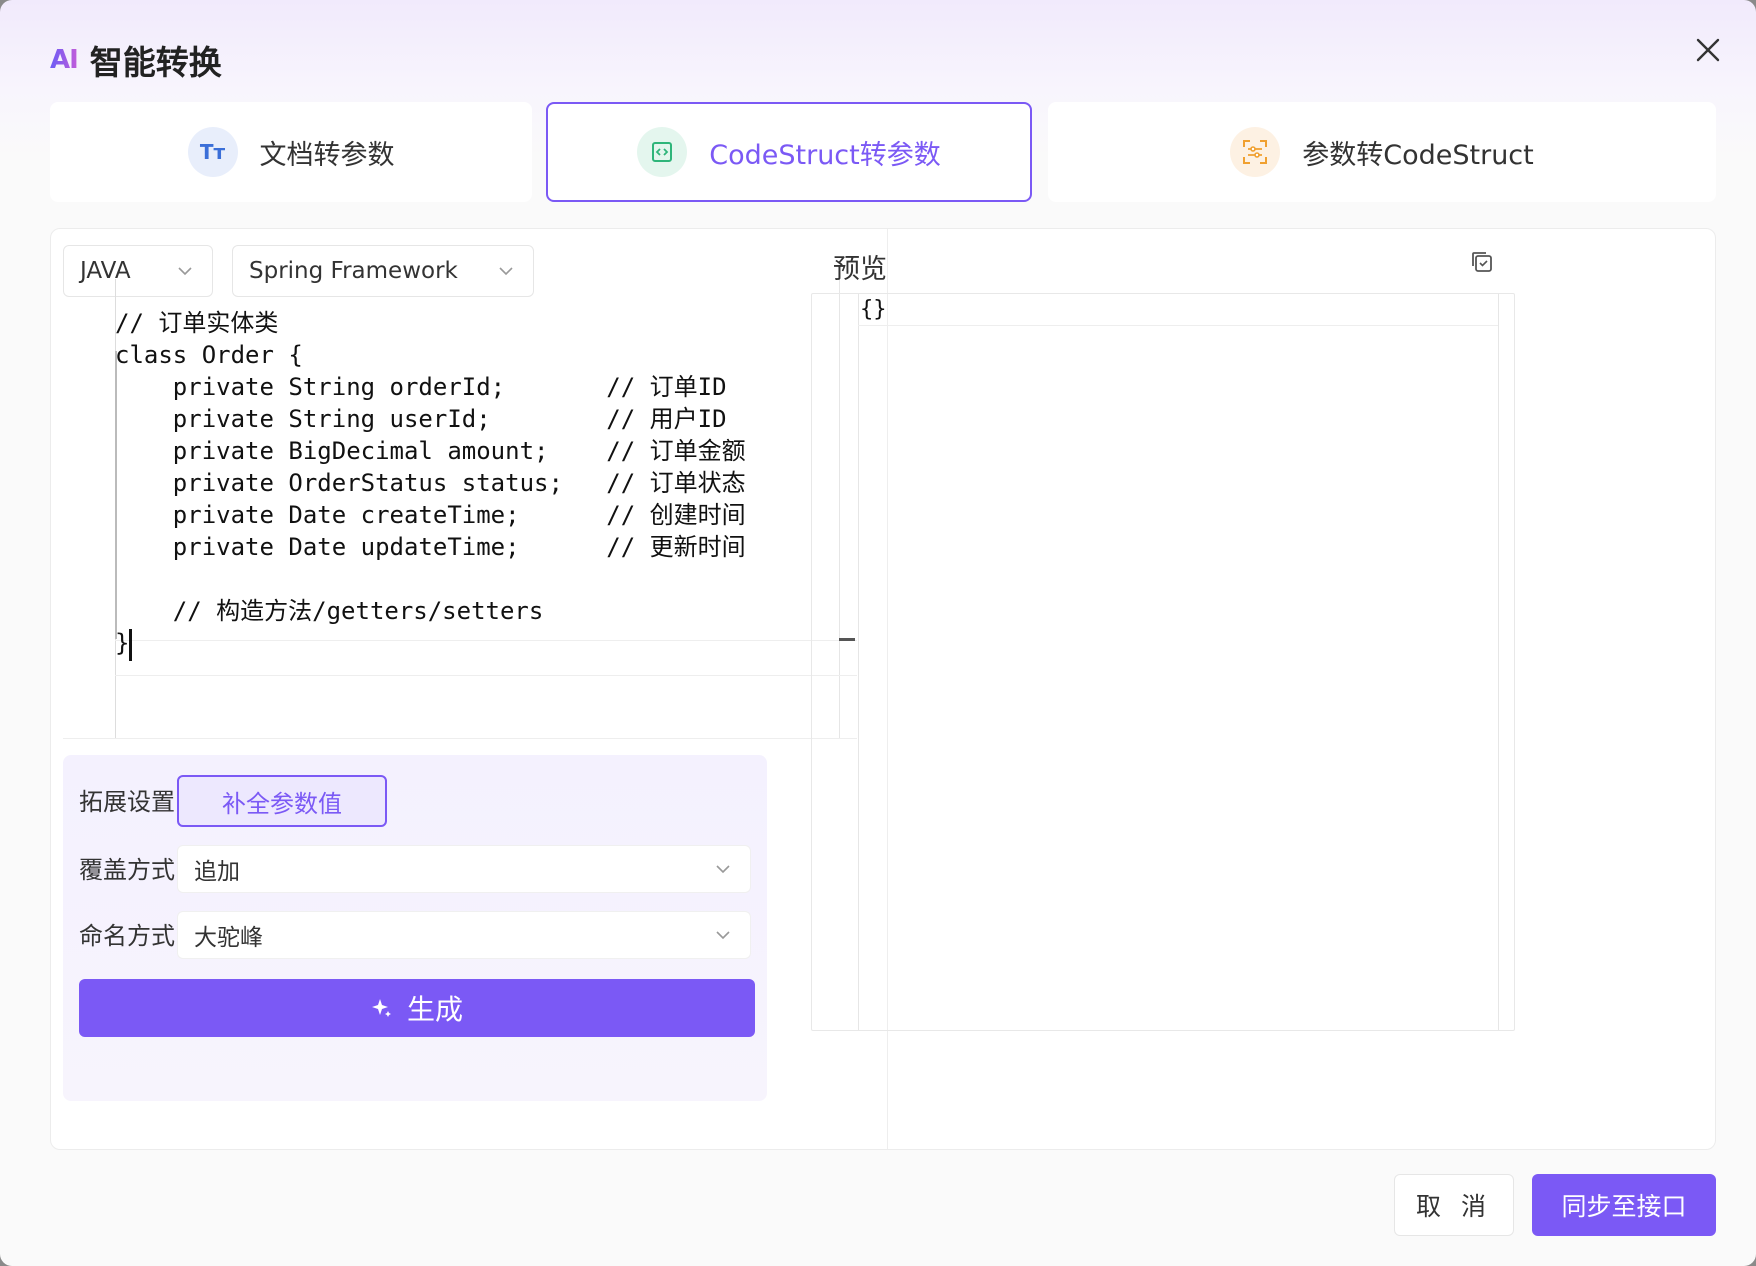 This screenshot has height=1266, width=1756. What do you see at coordinates (127, 870) in the screenshot?
I see `cover-label: 覆盖方式` at bounding box center [127, 870].